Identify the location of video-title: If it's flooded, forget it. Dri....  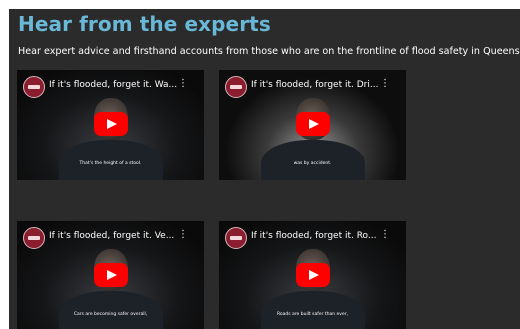
(316, 85).